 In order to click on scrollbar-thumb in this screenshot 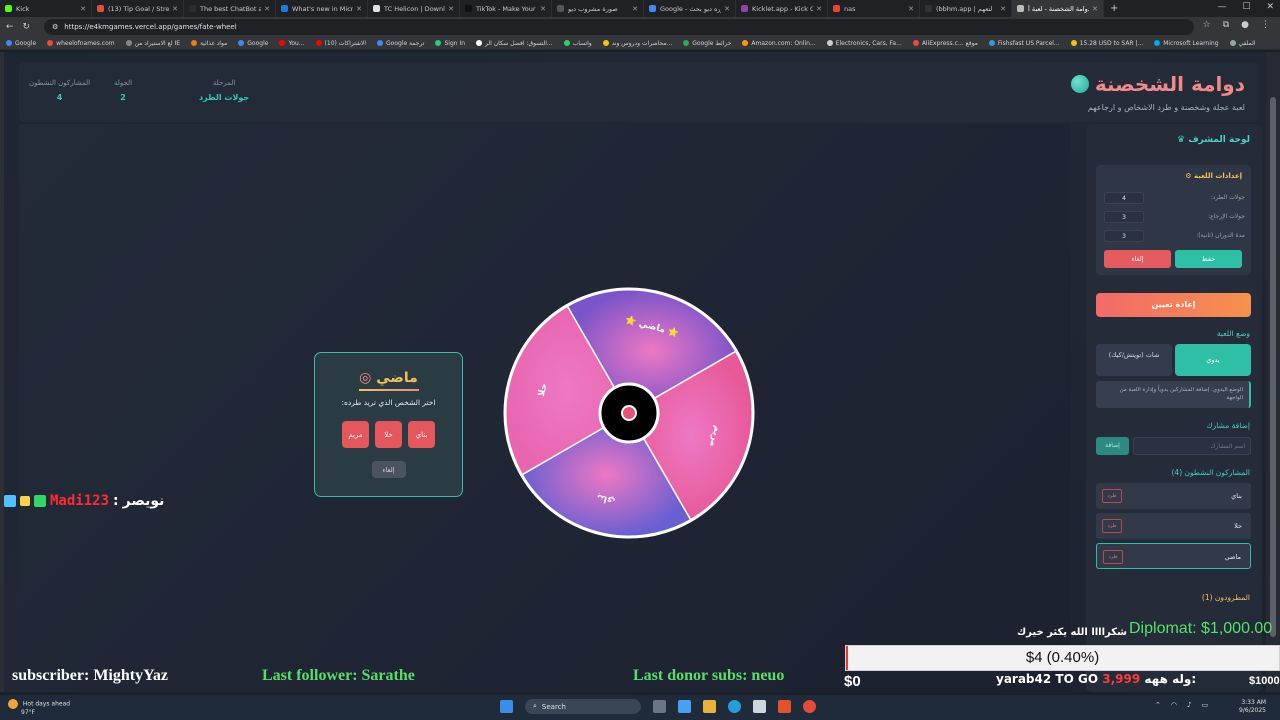, I will do `click(1273, 367)`.